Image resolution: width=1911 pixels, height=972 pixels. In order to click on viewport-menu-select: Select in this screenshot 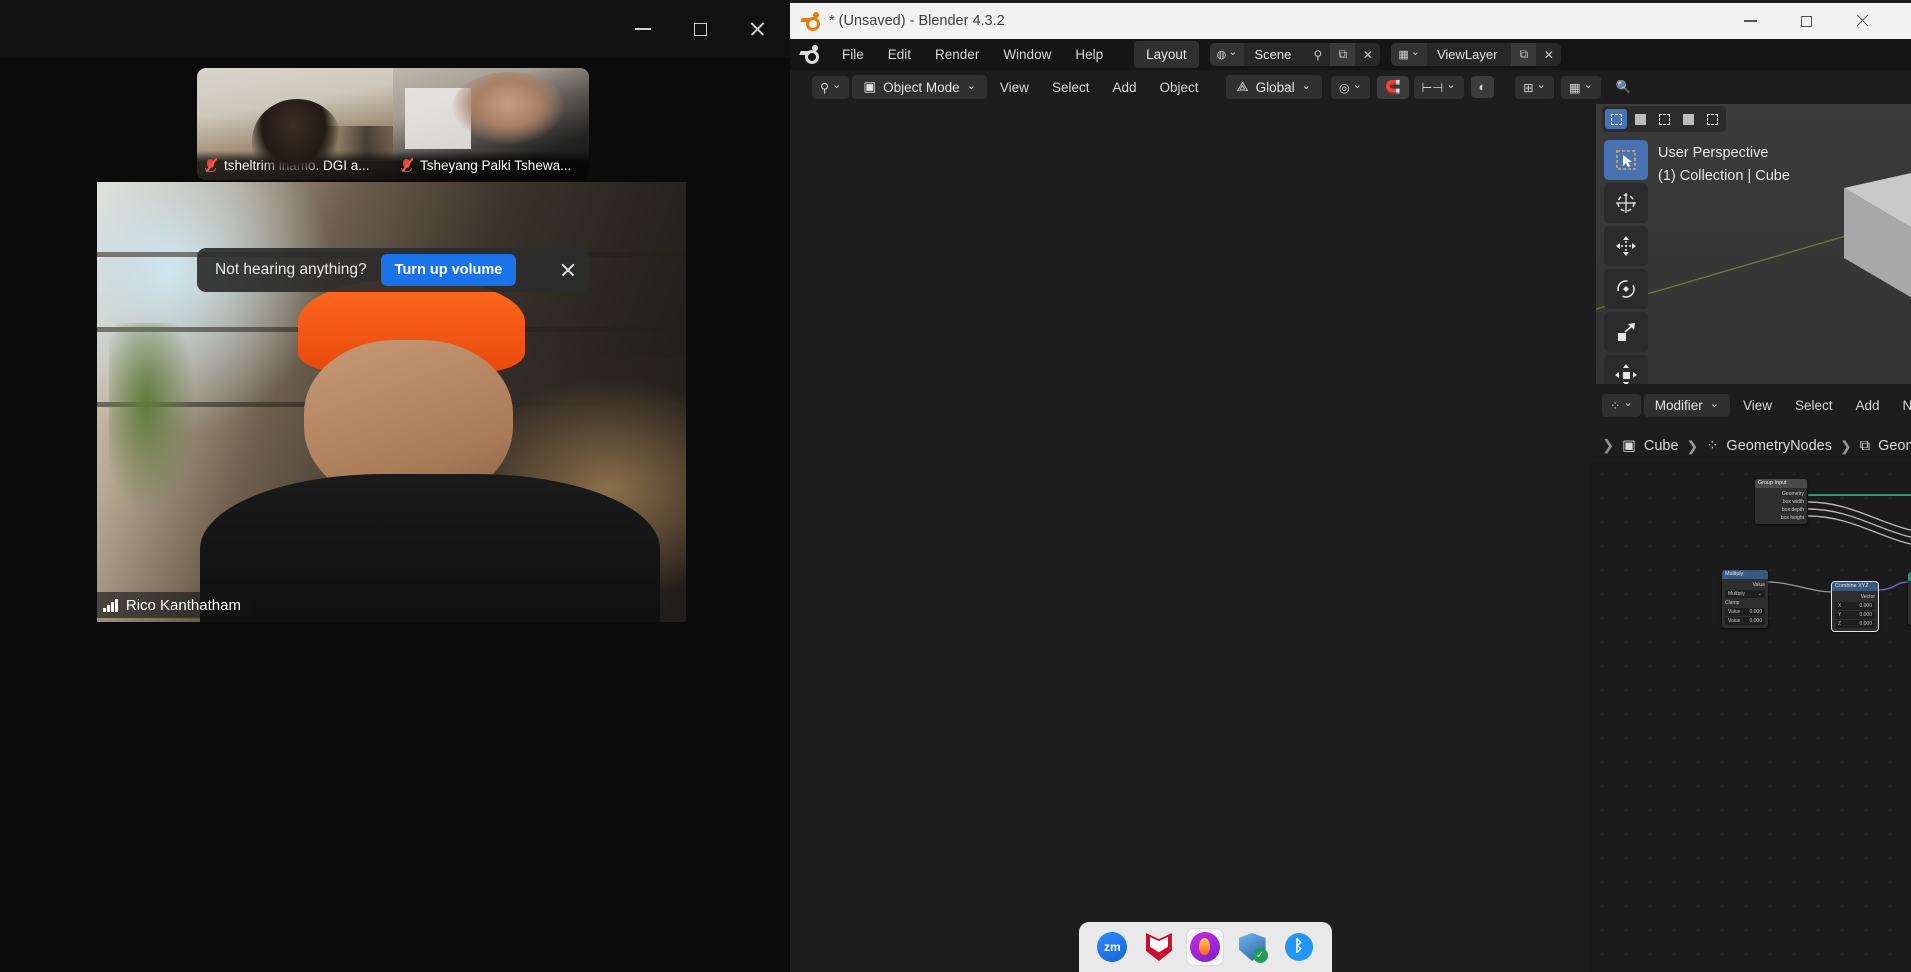, I will do `click(1071, 87)`.